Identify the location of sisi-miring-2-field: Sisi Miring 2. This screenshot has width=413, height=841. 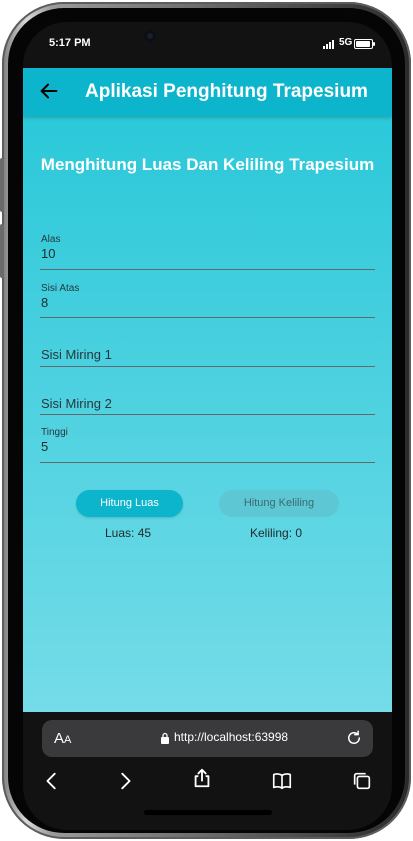
(207, 397).